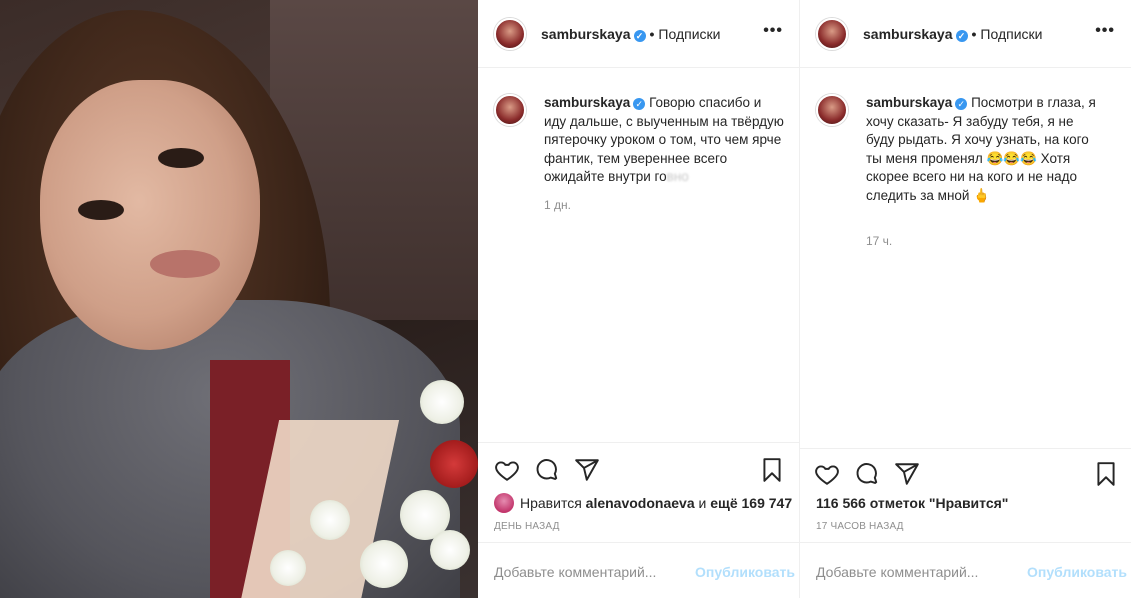 The image size is (1131, 598). I want to click on photo-lips, so click(185, 264).